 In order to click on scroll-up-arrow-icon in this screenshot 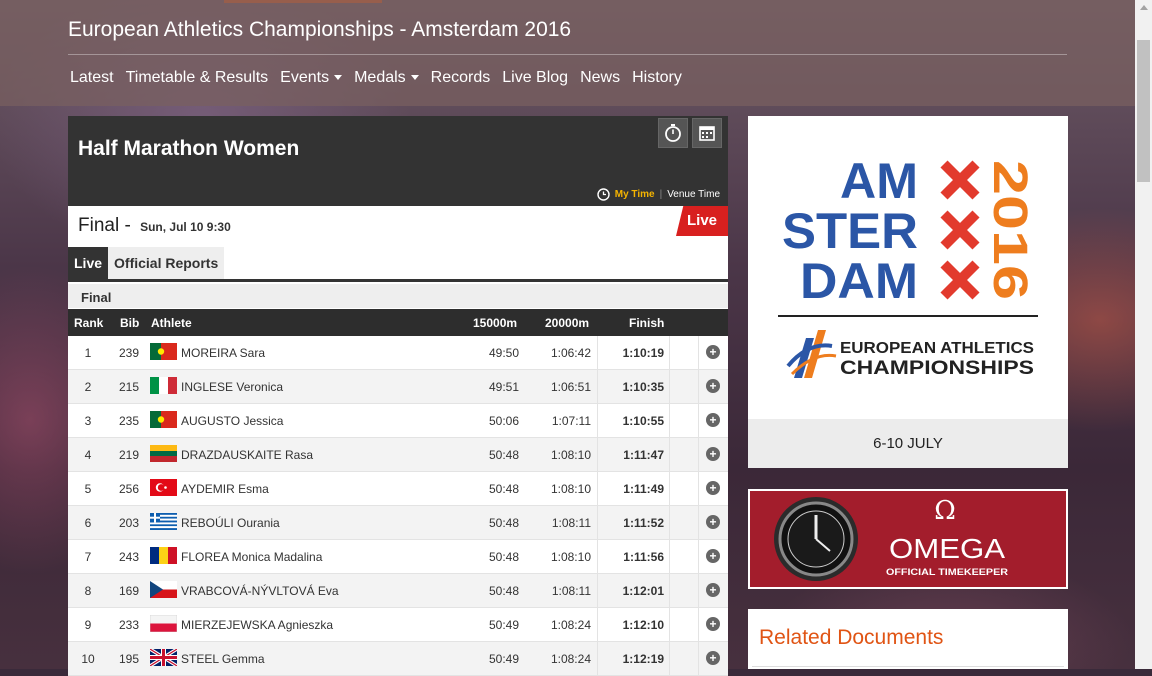, I will do `click(1144, 7)`.